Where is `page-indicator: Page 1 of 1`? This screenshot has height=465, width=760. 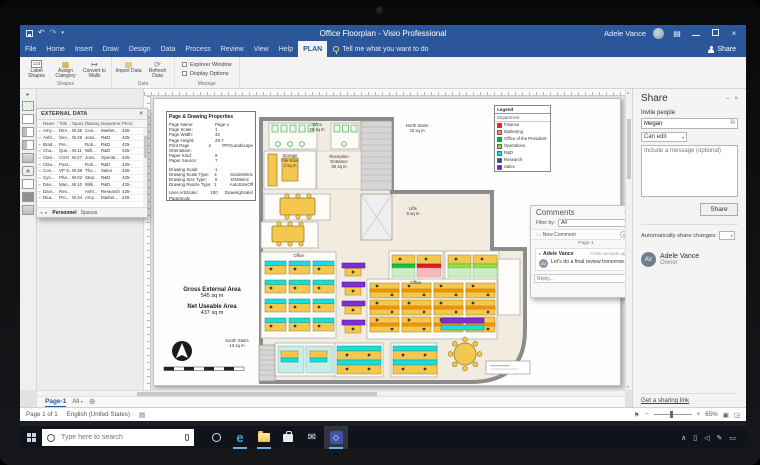 page-indicator: Page 1 of 1 is located at coordinates (42, 414).